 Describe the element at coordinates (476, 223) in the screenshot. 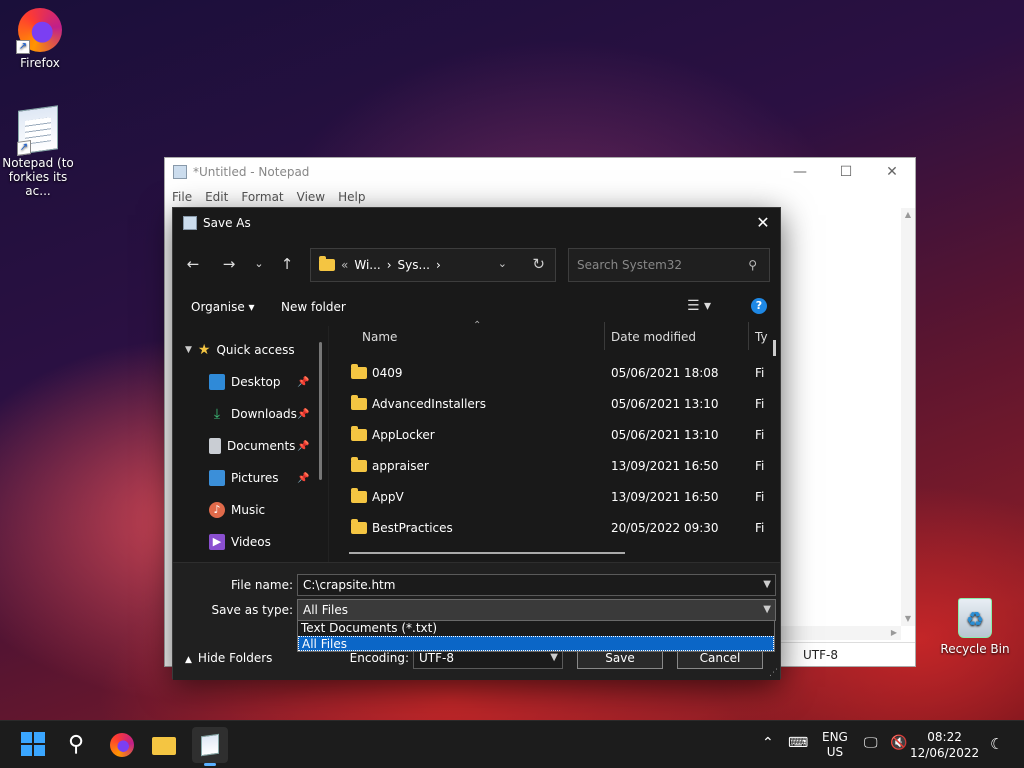

I see `save-as-titlebar: Save As` at that location.